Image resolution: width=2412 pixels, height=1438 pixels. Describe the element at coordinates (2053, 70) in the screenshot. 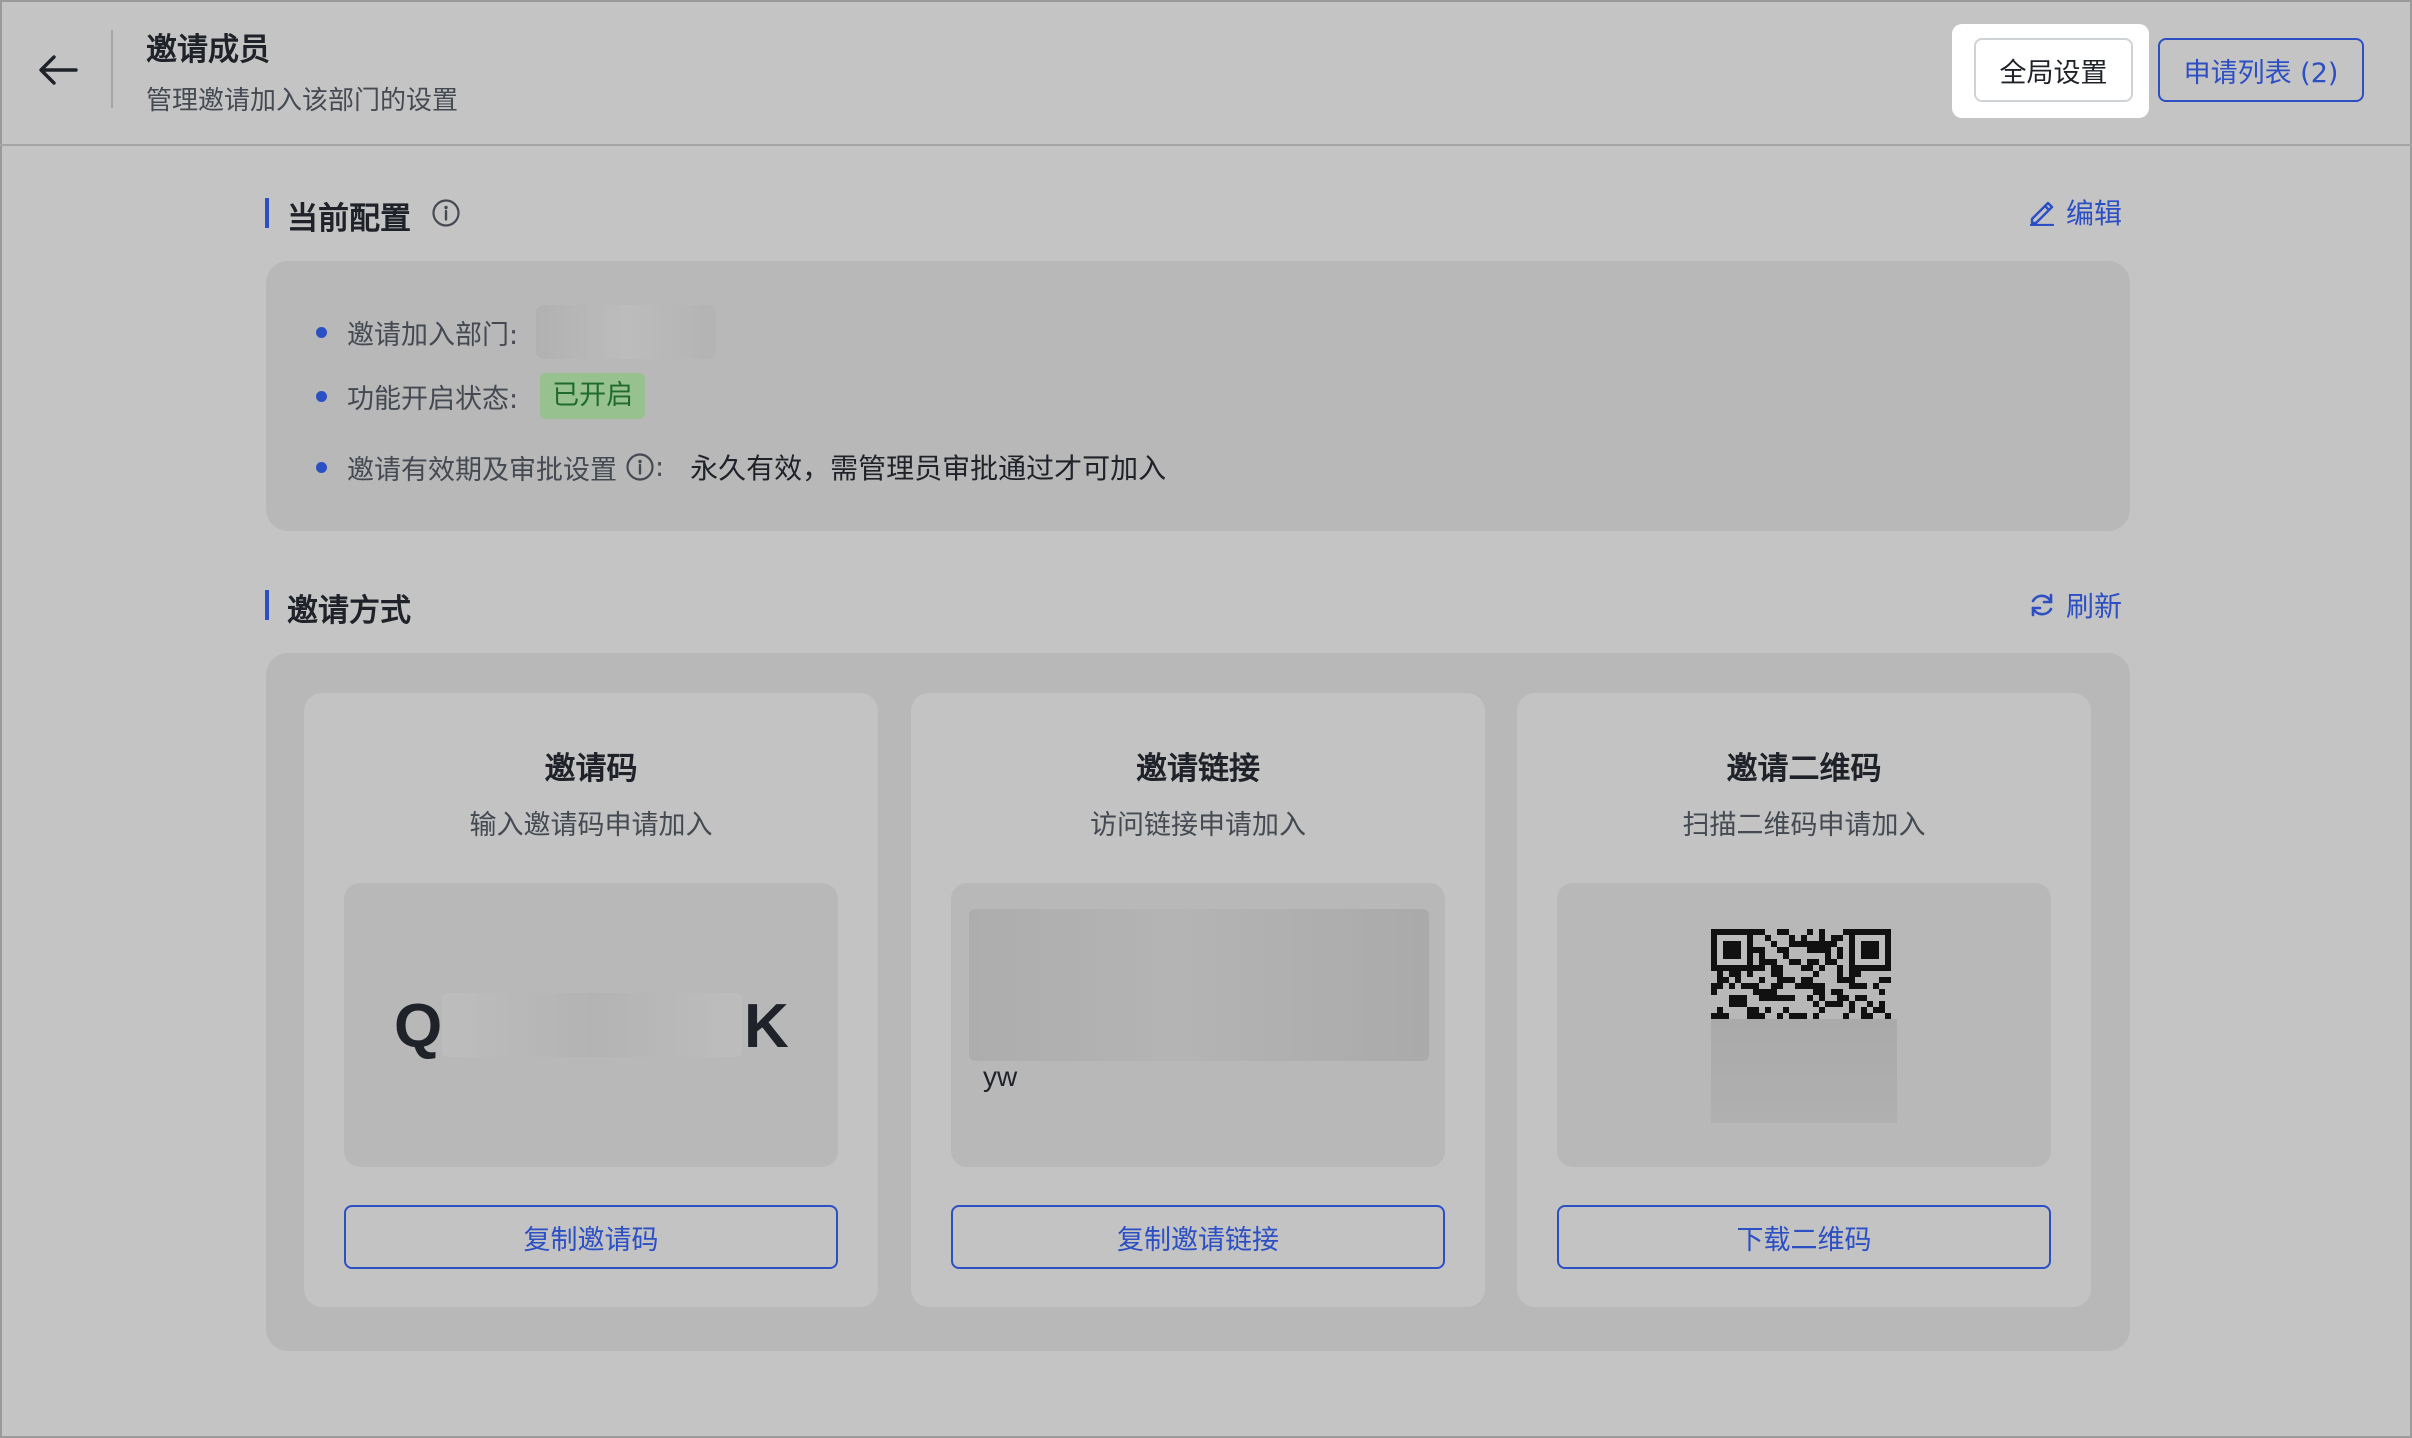

I see `global-settings-button: 全局设置` at that location.